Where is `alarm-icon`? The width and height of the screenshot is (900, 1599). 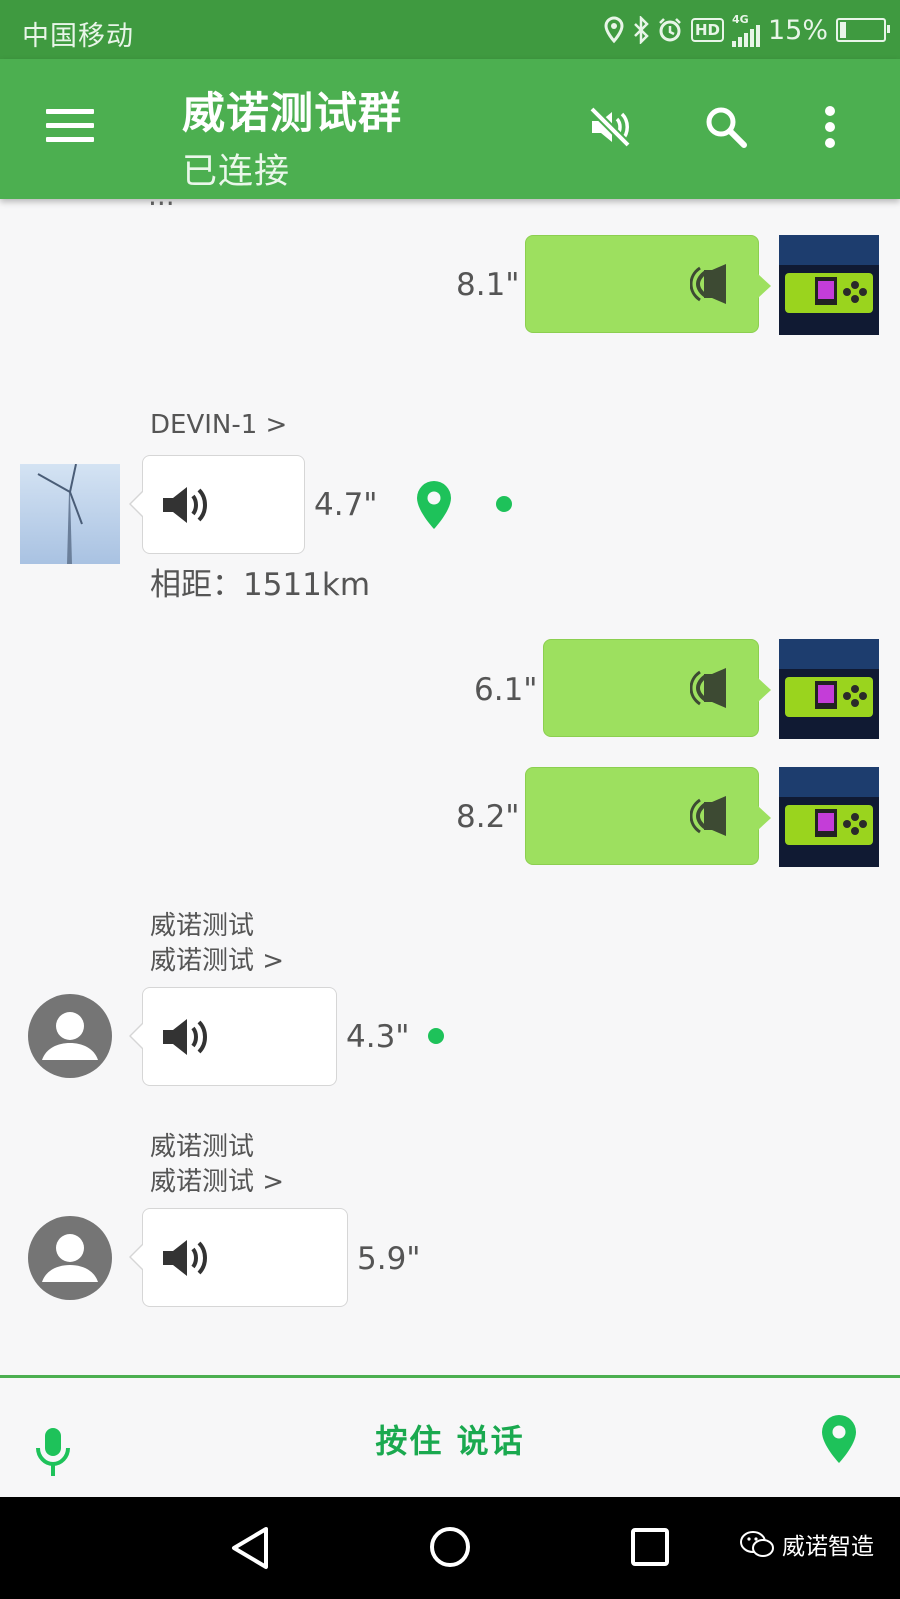 alarm-icon is located at coordinates (670, 30).